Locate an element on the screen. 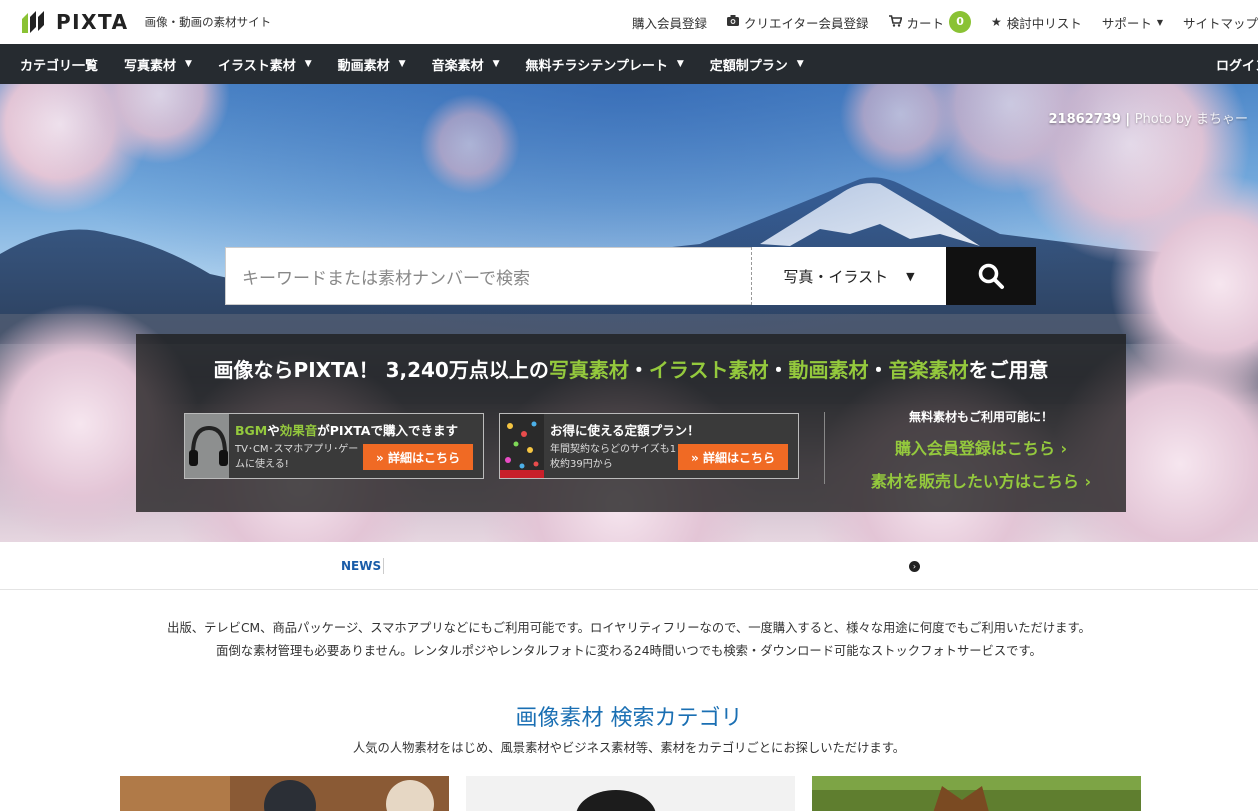 The height and width of the screenshot is (811, 1258). brand-name: PIXTA is located at coordinates (92, 22).